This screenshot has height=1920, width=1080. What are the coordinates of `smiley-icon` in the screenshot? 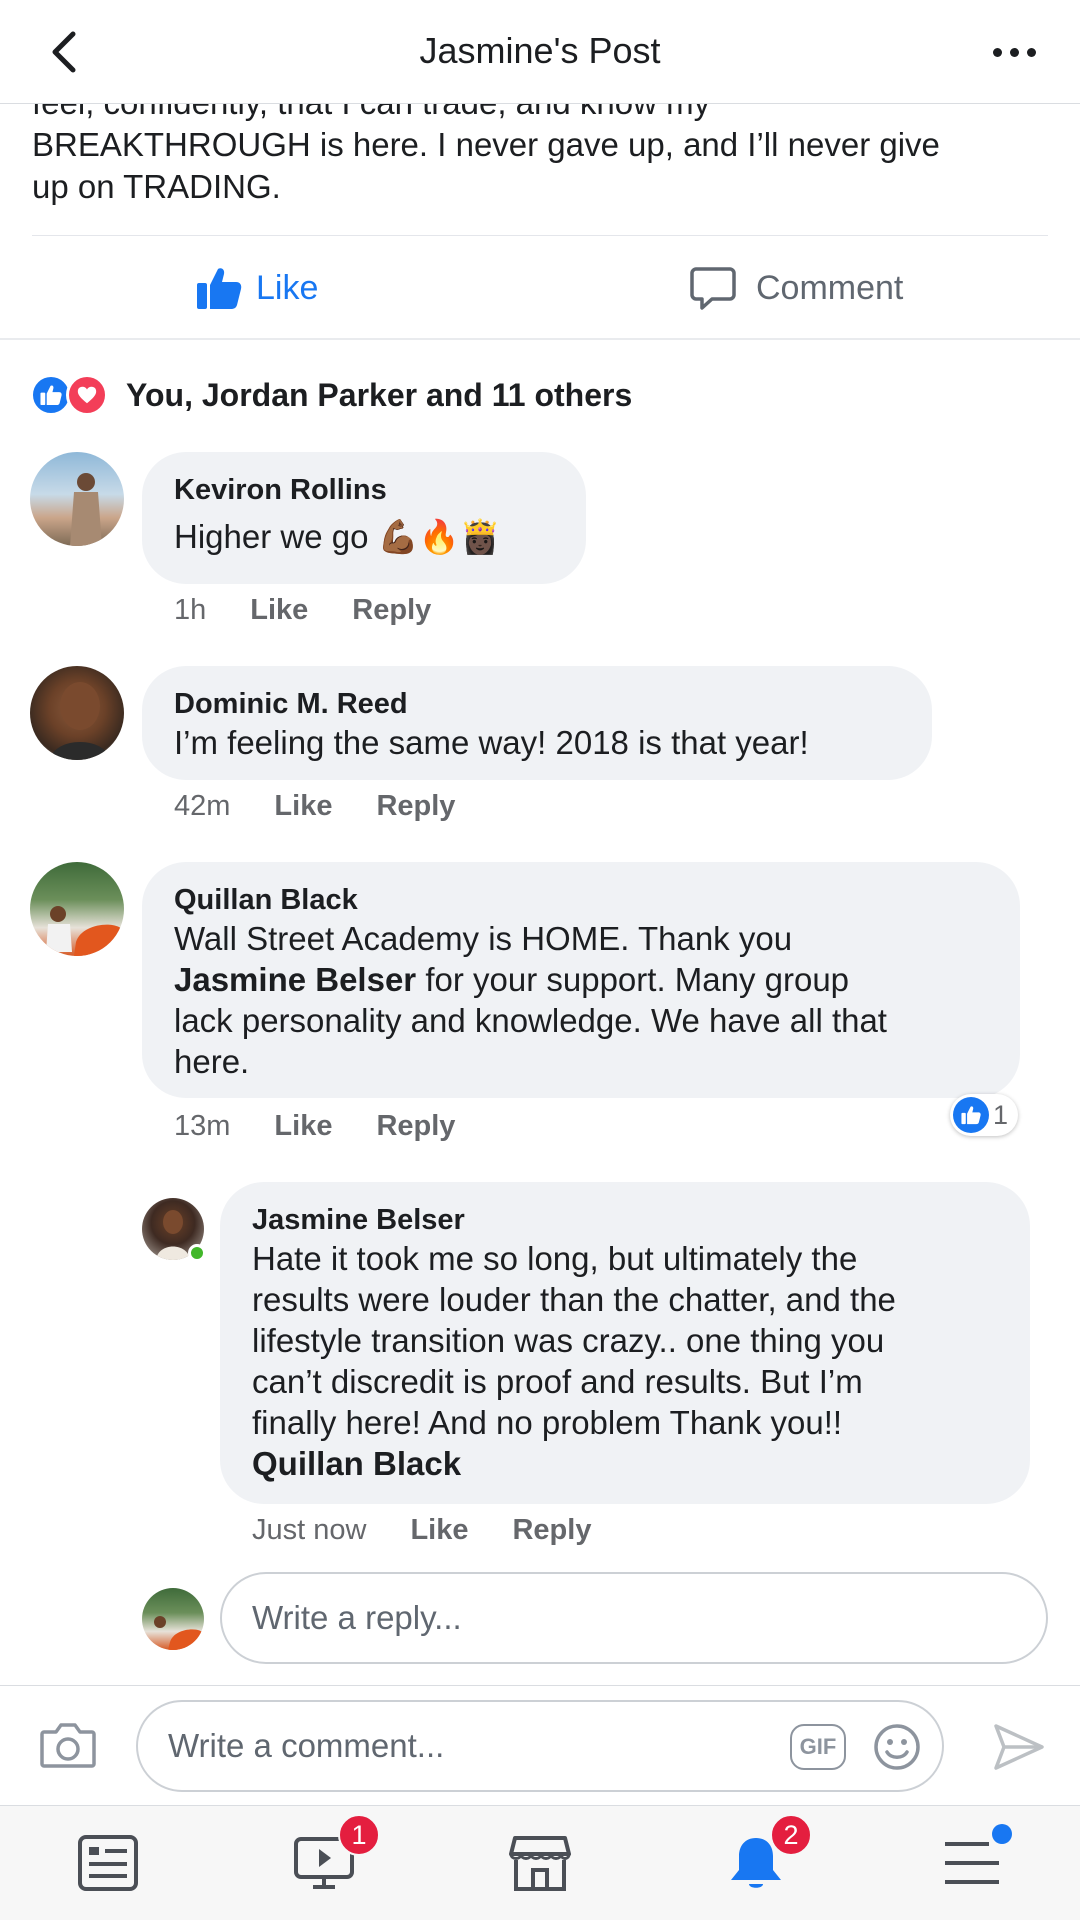 It's located at (897, 1747).